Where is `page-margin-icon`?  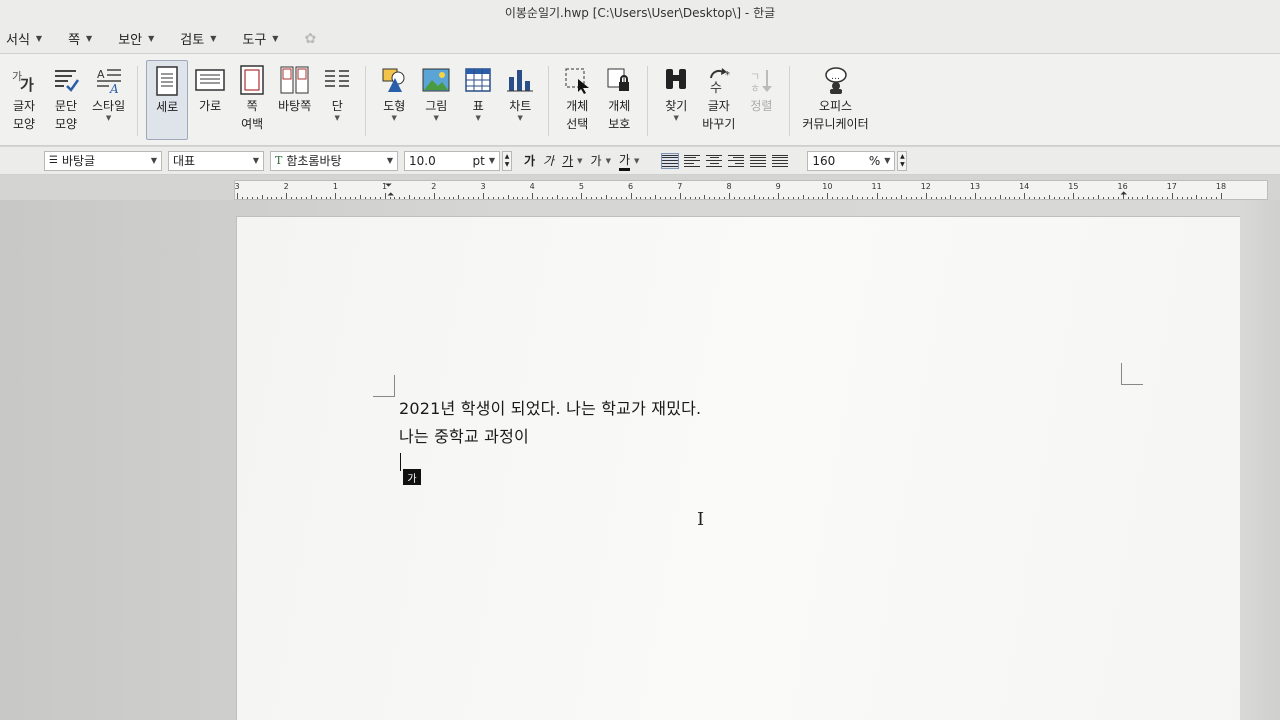 page-margin-icon is located at coordinates (252, 80).